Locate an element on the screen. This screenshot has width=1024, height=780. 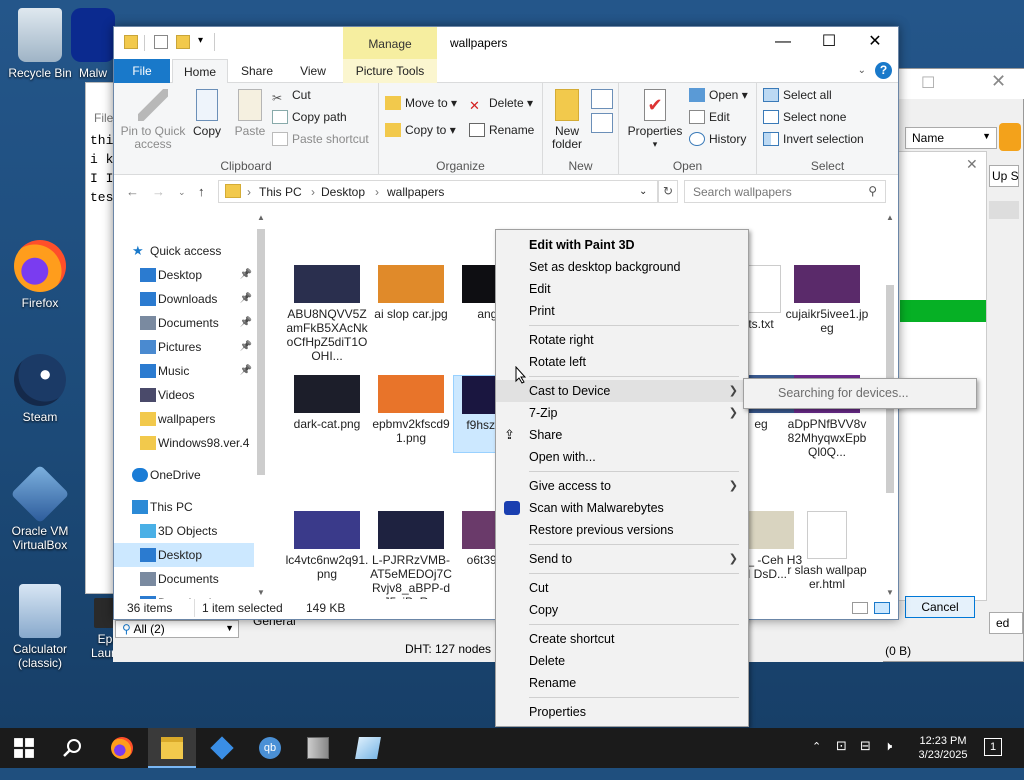
taskbar-qbittorrent: qb is located at coordinates (270, 748).